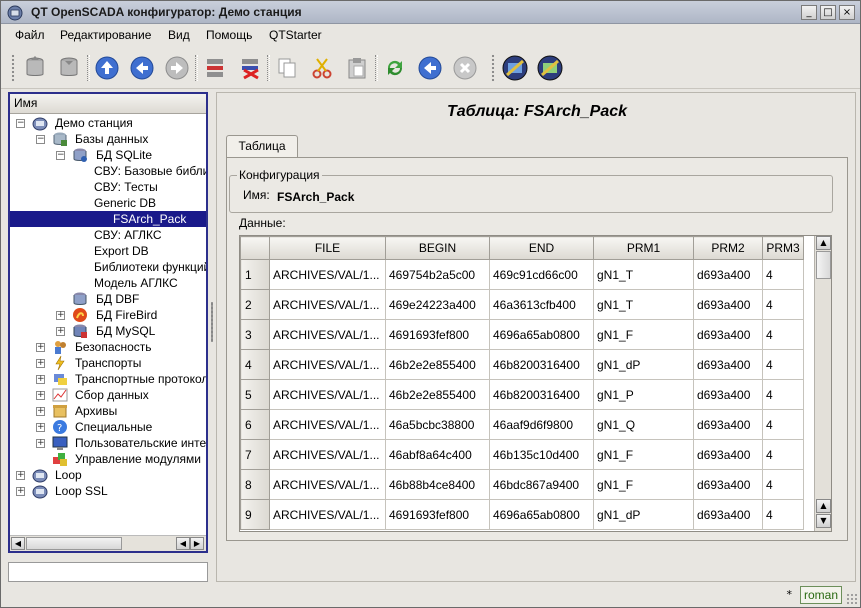 This screenshot has height=608, width=861. I want to click on menu-file: Файл, so click(30, 35).